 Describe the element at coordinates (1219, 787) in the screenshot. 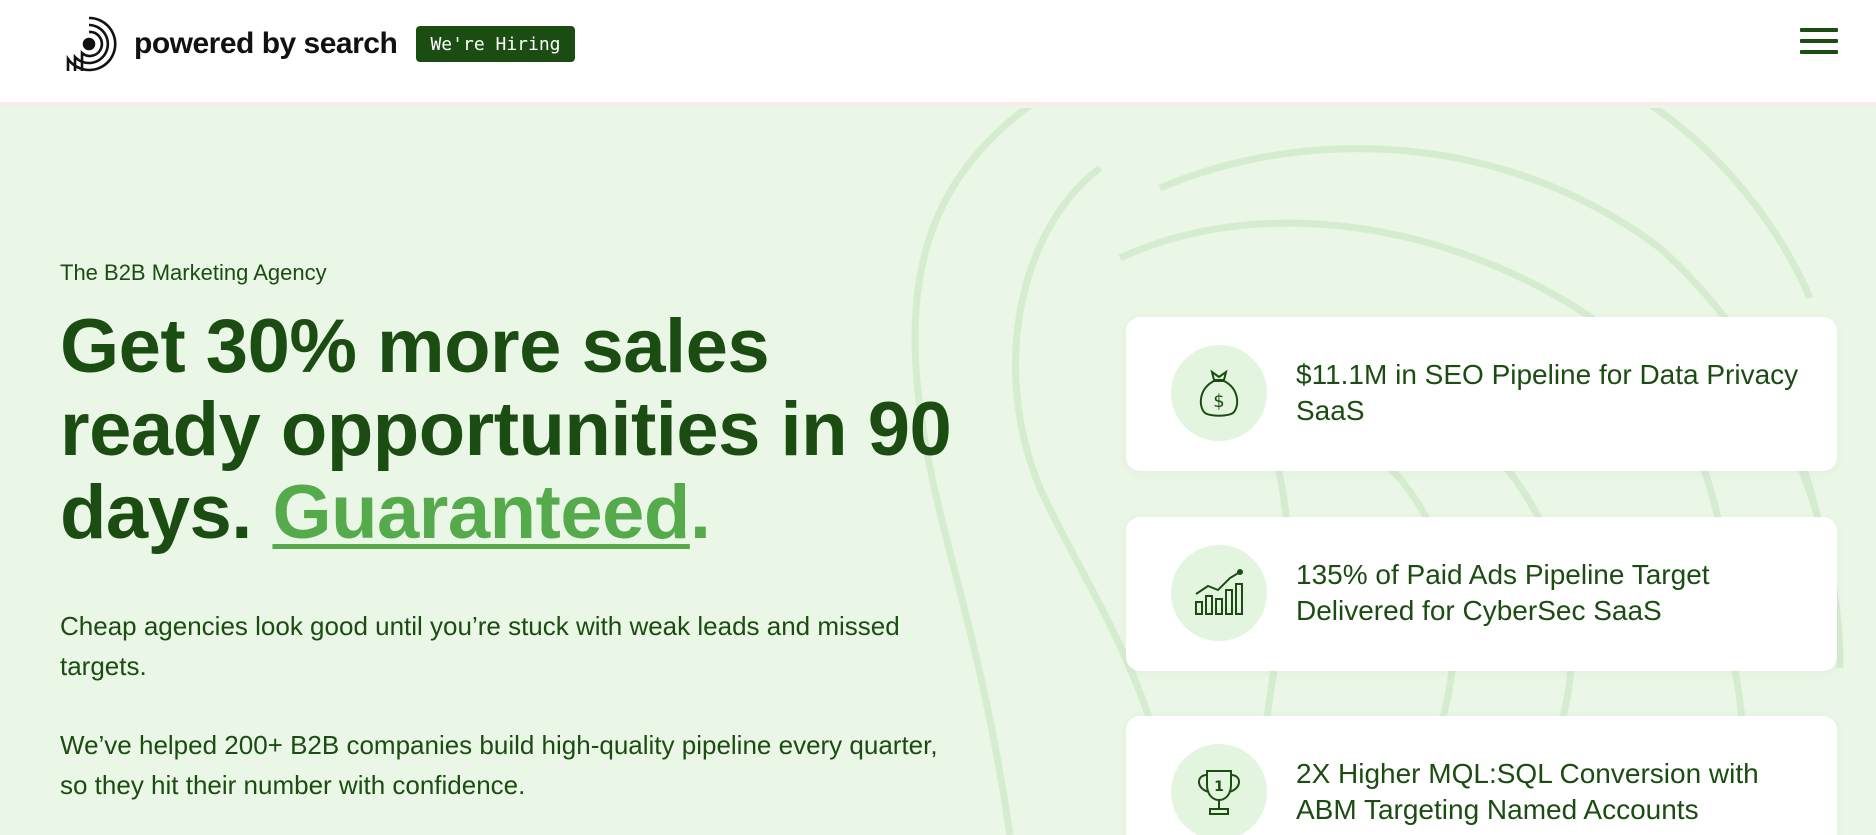

I see `svg-text: 1` at that location.